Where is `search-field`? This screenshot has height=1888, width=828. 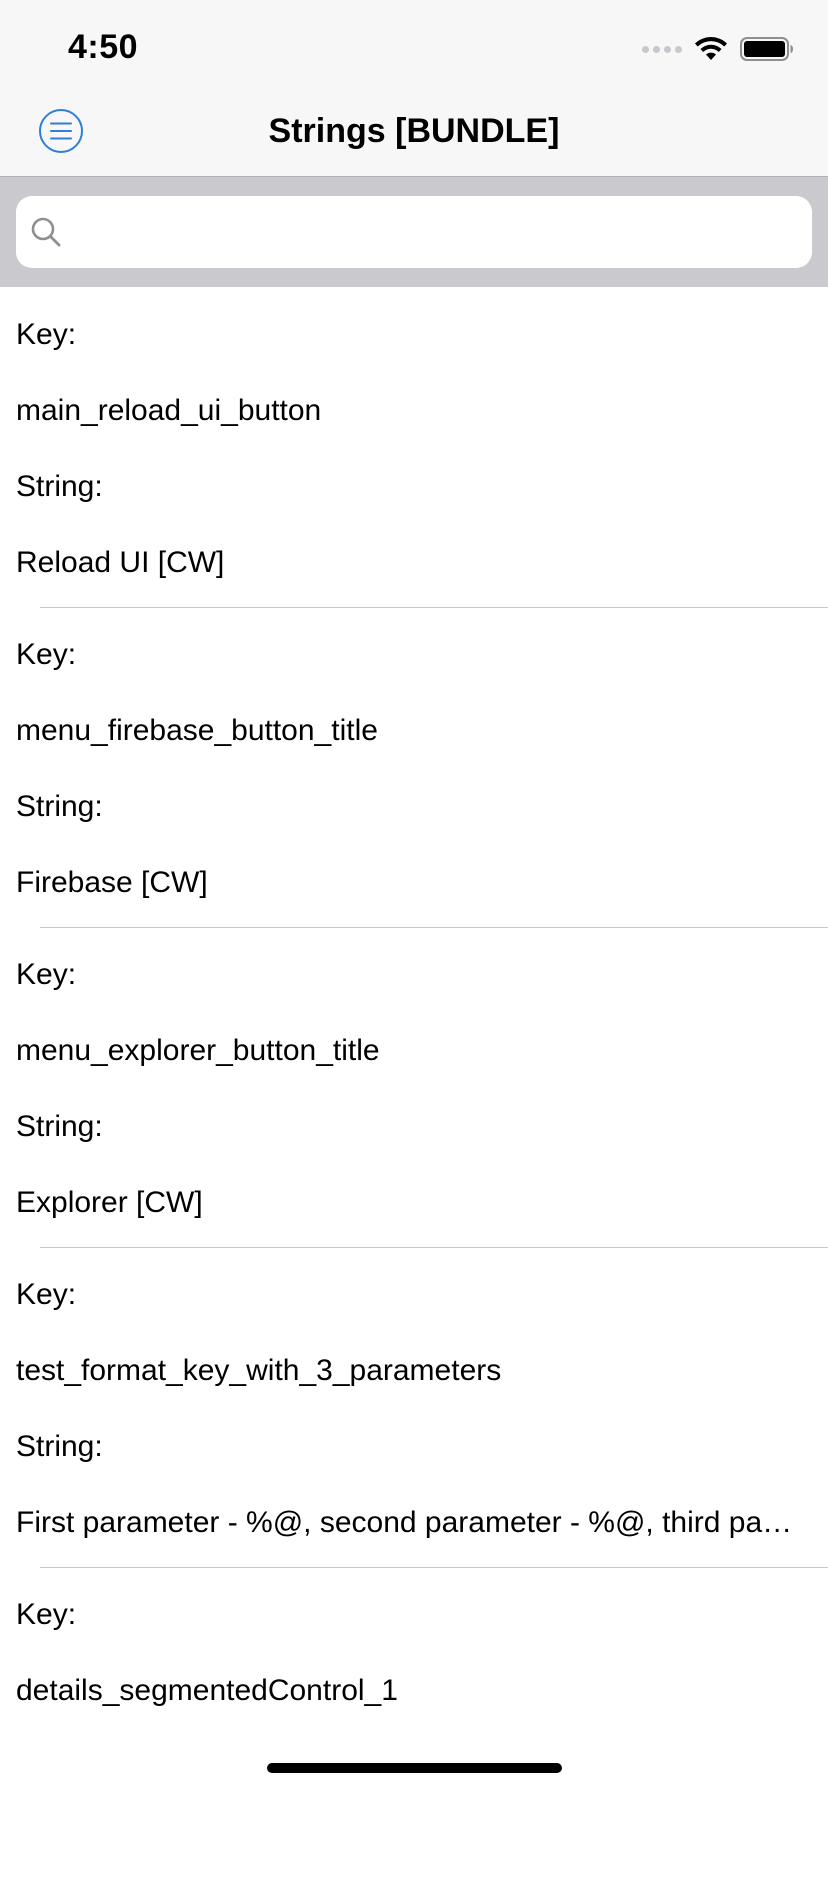 search-field is located at coordinates (414, 232).